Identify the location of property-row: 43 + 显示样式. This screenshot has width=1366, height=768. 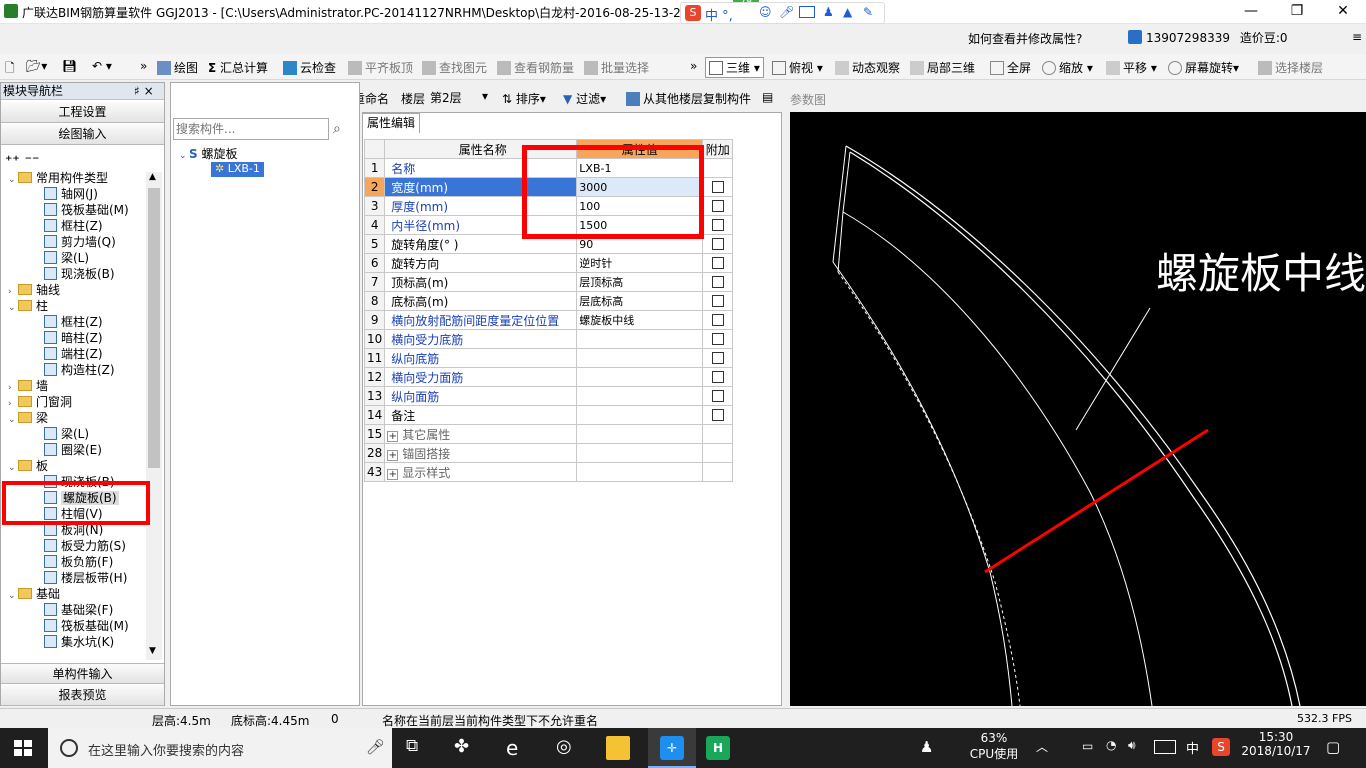
(548, 472).